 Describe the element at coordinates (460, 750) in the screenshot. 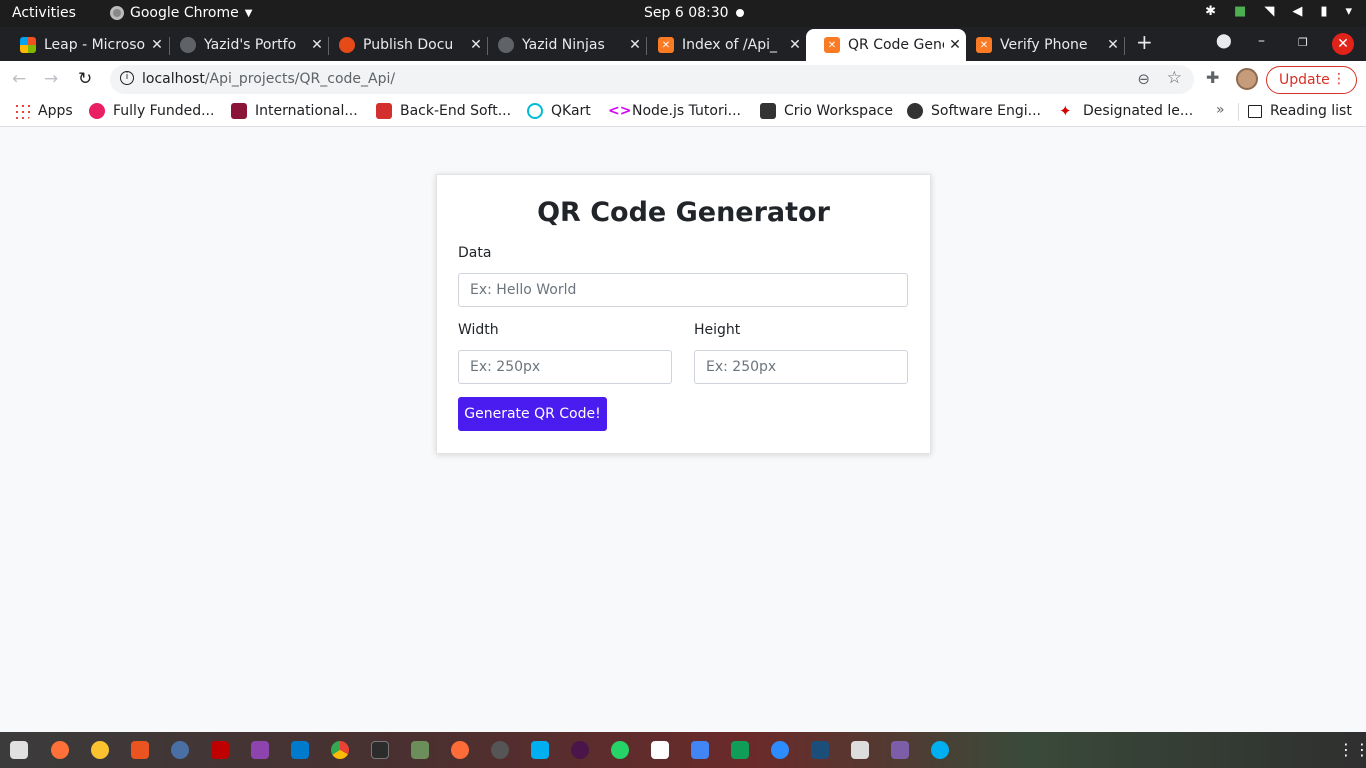

I see `postman-icon` at that location.